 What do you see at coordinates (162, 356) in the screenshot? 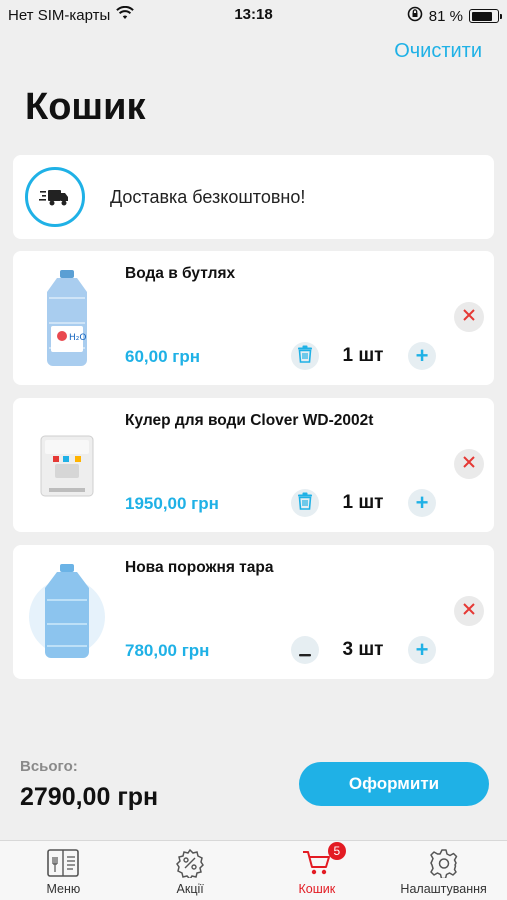
I see `product-price: 60,00 грн` at bounding box center [162, 356].